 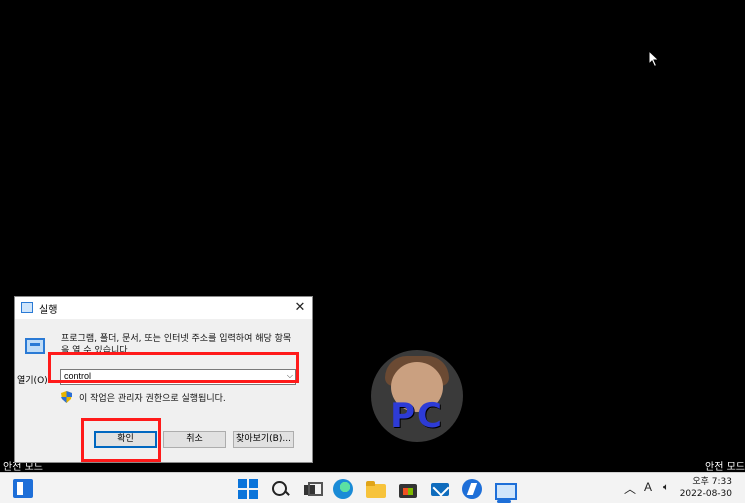 What do you see at coordinates (472, 489) in the screenshot?
I see `app-icon` at bounding box center [472, 489].